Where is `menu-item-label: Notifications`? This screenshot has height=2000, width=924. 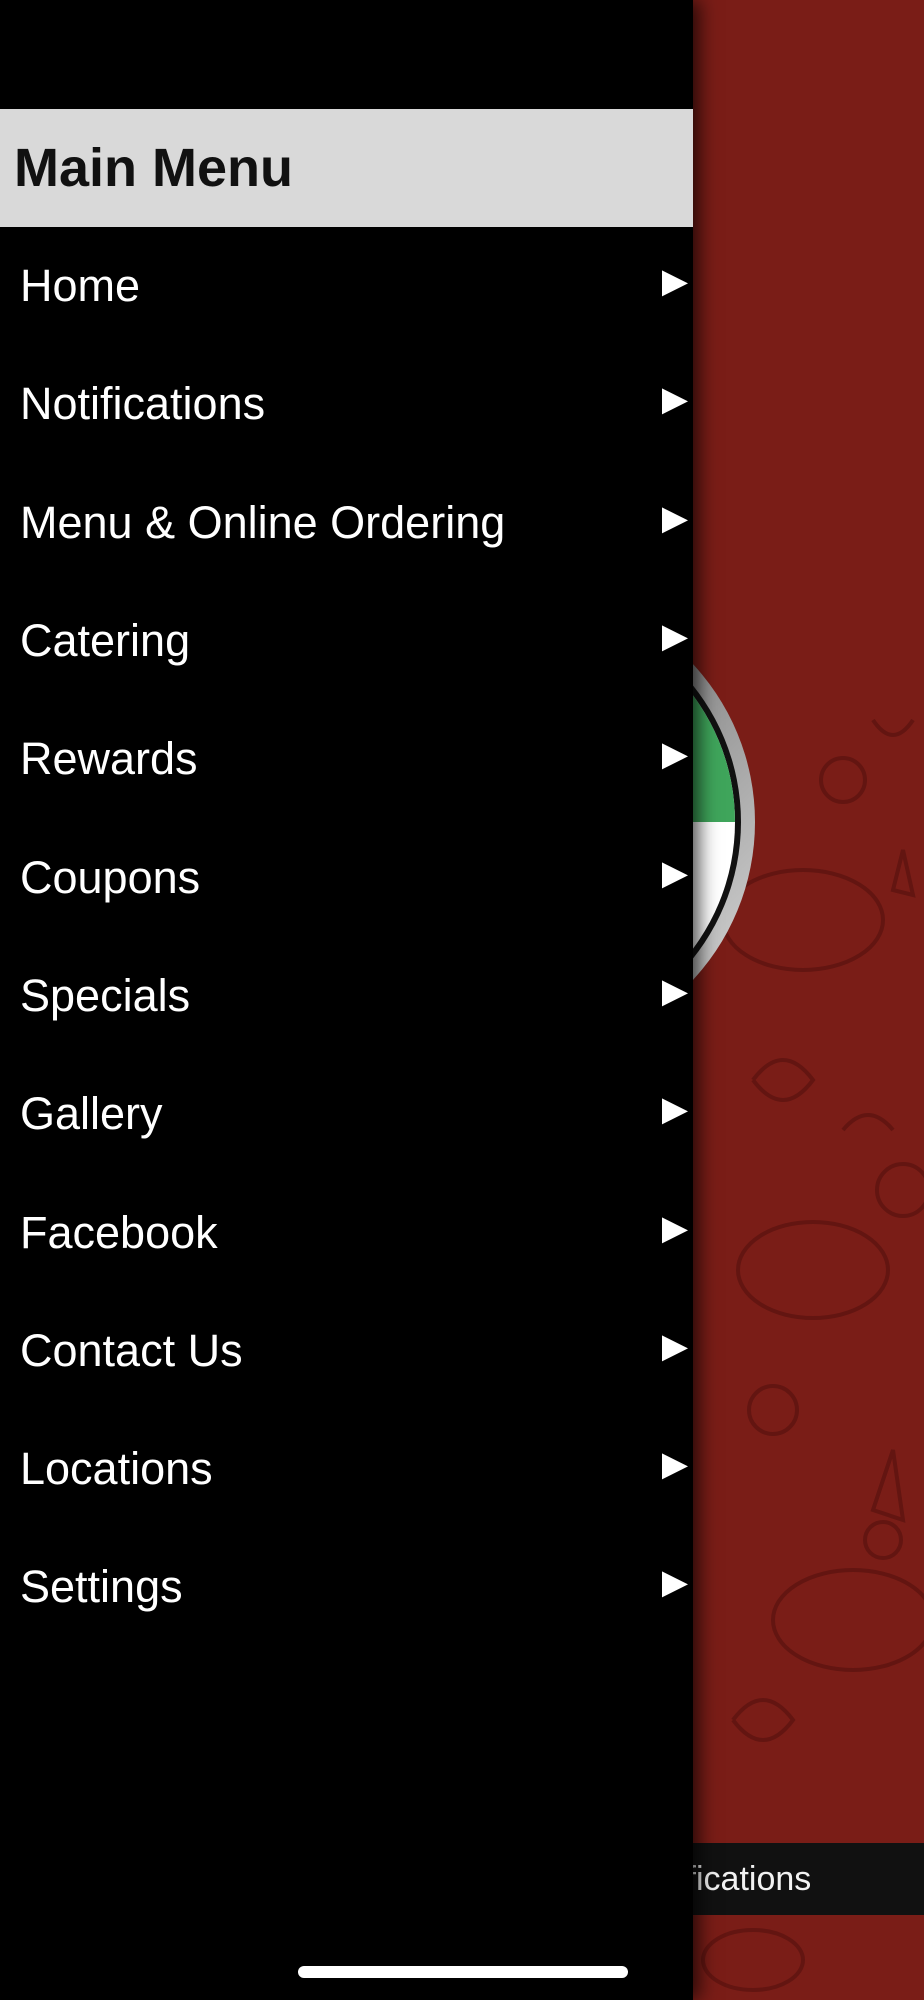 menu-item-label: Notifications is located at coordinates (143, 404).